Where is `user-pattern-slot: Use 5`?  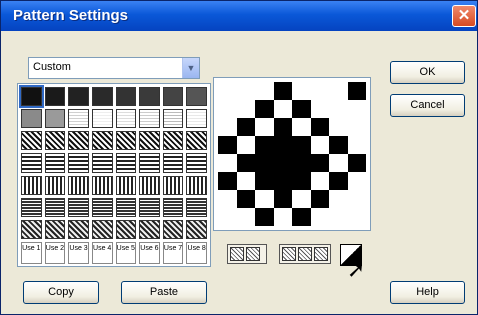
user-pattern-slot: Use 5 is located at coordinates (126, 253).